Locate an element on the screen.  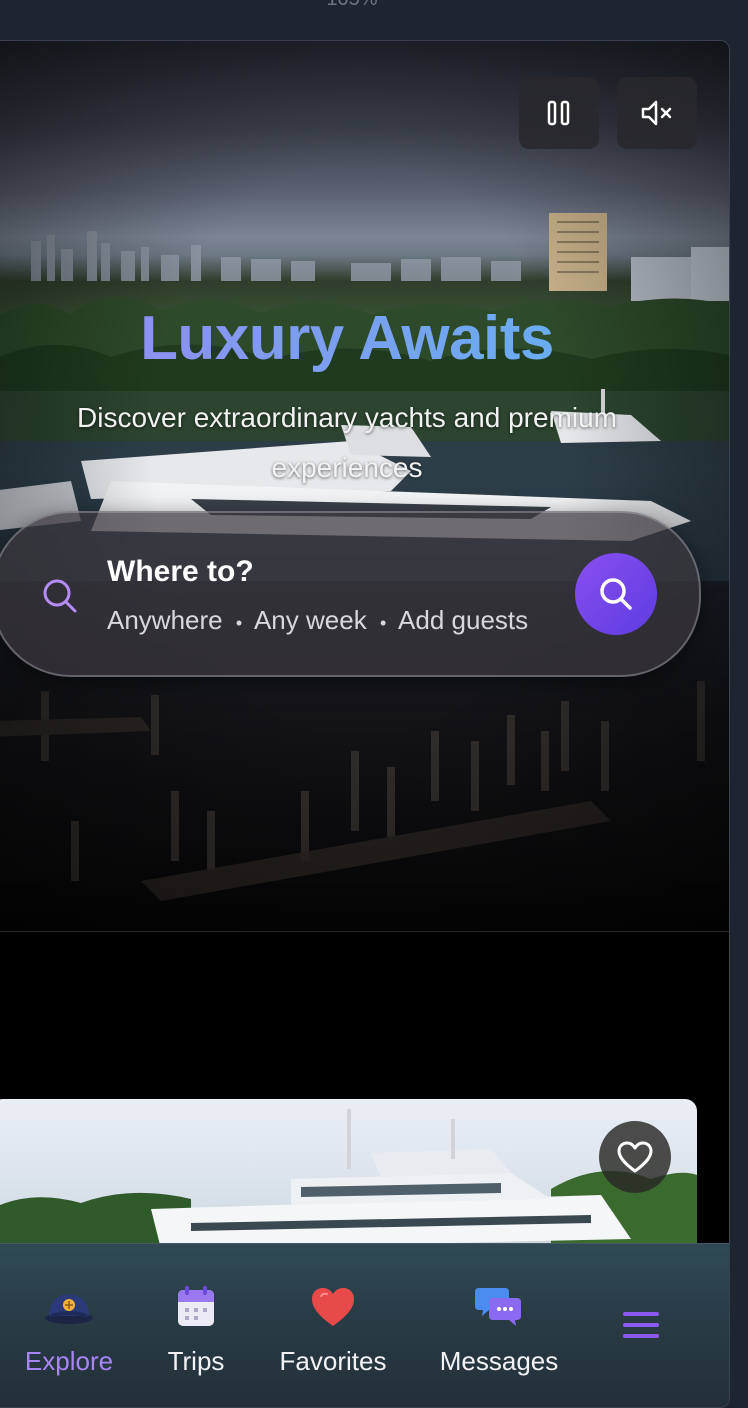
captain-hat-icon is located at coordinates (69, 1309).